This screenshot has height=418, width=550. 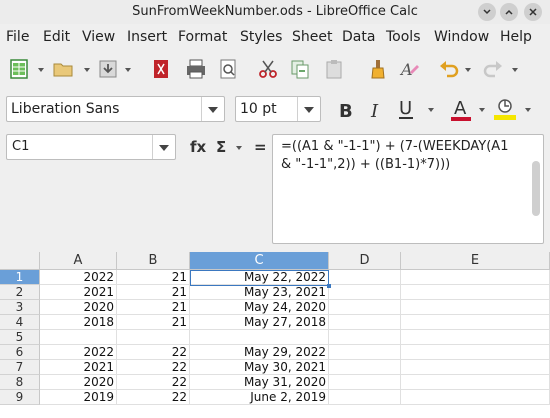 What do you see at coordinates (147, 37) in the screenshot?
I see `menu-insert: Insert` at bounding box center [147, 37].